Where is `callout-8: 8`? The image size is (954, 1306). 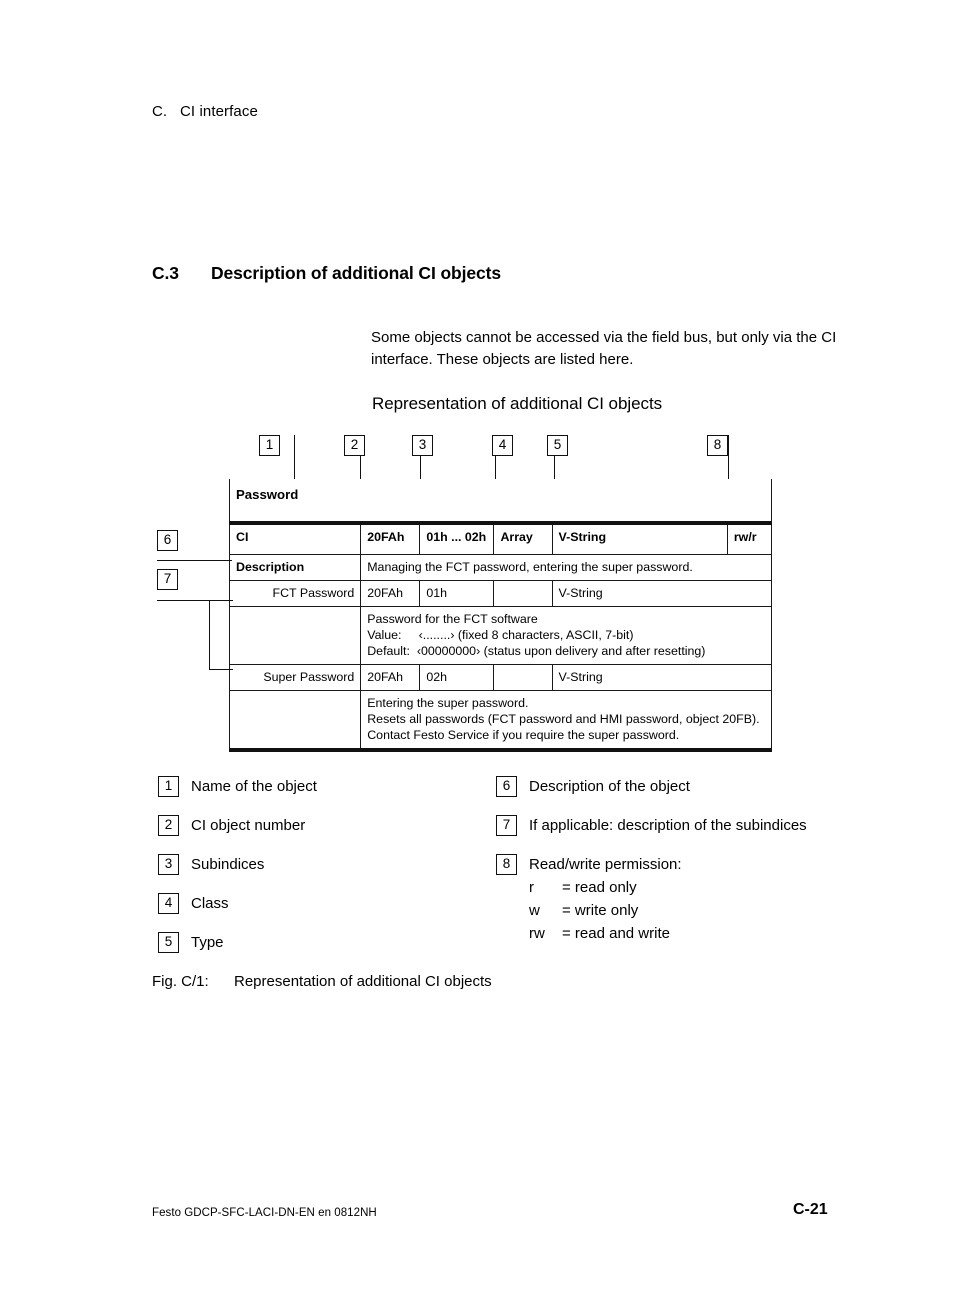
callout-8: 8 is located at coordinates (717, 445).